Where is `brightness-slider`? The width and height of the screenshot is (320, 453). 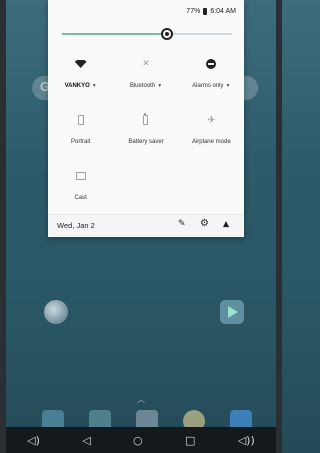
brightness-slider is located at coordinates (147, 34).